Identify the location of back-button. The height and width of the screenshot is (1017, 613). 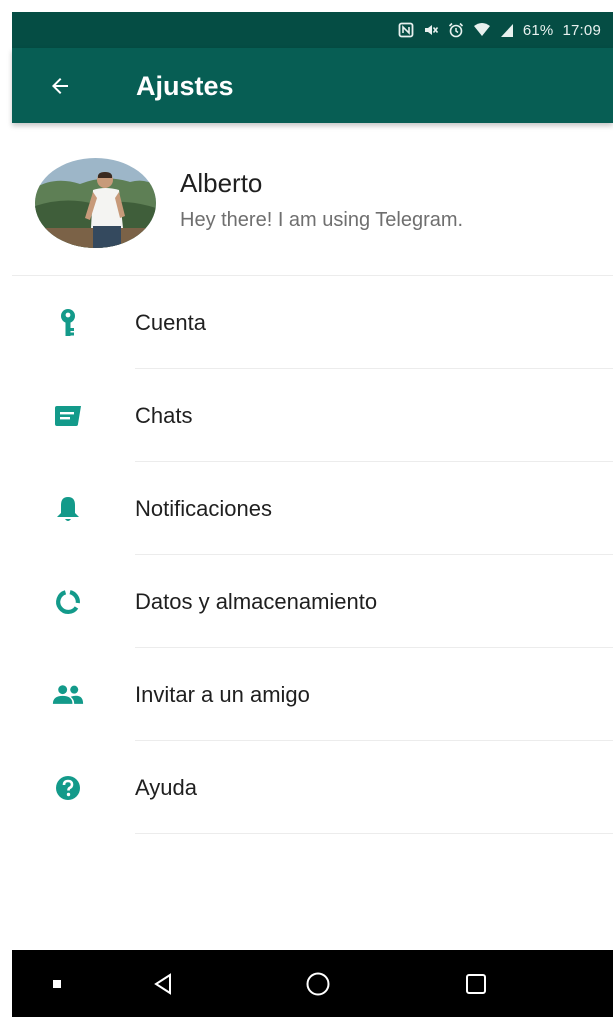
(60, 86).